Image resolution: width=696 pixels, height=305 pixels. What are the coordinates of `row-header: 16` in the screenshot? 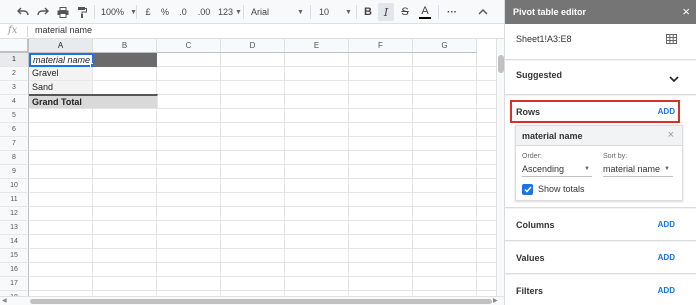 It's located at (14, 270).